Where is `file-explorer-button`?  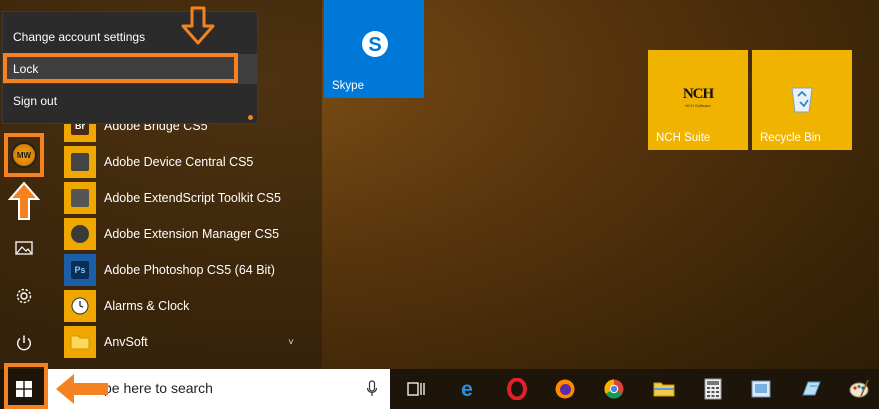
file-explorer-button is located at coordinates (664, 389).